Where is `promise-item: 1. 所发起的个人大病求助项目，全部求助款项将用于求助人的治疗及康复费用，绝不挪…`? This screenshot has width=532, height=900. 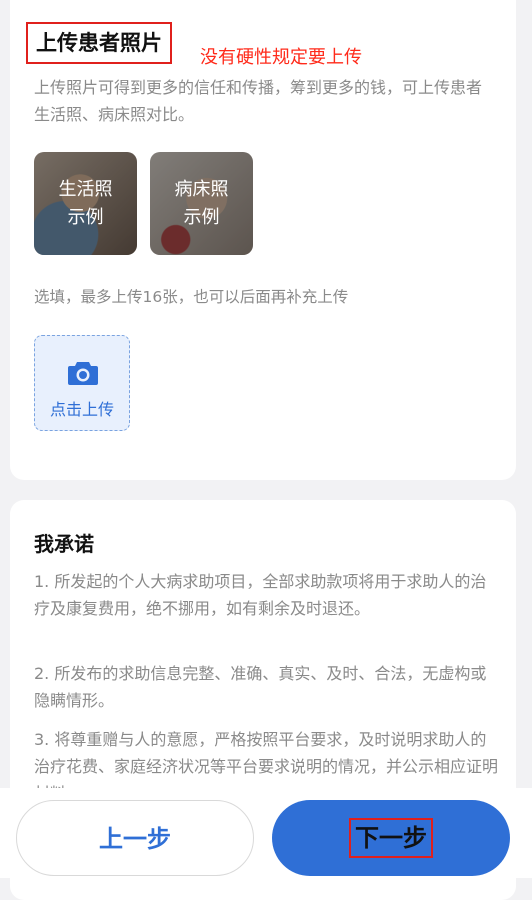
promise-item: 1. 所发起的个人大病求助项目，全部求助款项将用于求助人的治疗及康复费用，绝不挪… is located at coordinates (260, 595).